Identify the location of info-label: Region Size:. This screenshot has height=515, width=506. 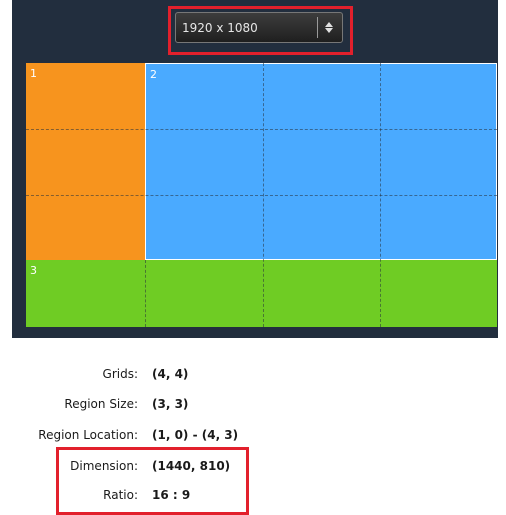
(101, 404).